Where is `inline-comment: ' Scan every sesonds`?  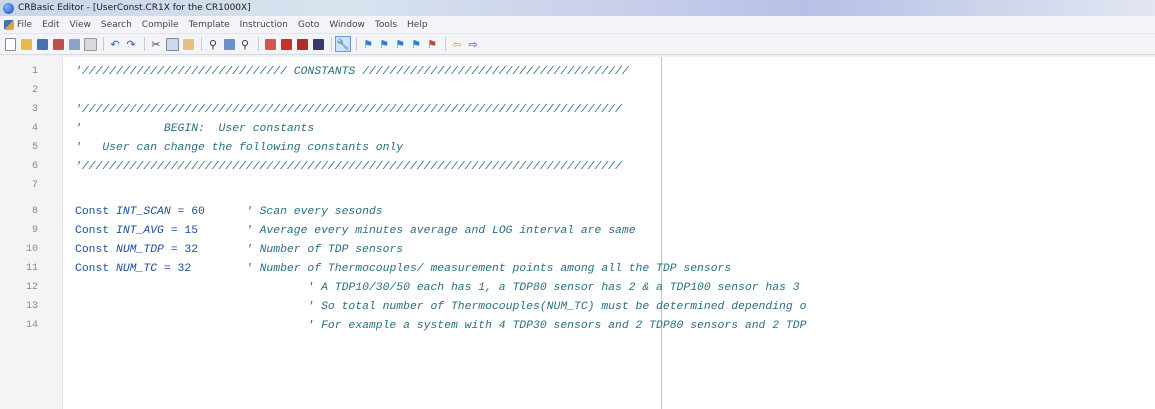 inline-comment: ' Scan every sesonds is located at coordinates (293, 211).